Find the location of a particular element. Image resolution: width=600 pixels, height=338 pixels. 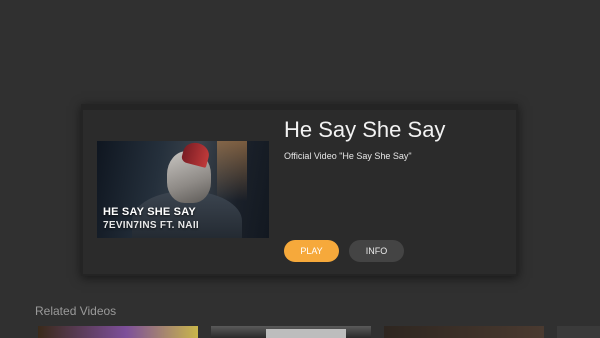

related-videos-row is located at coordinates (300, 332).